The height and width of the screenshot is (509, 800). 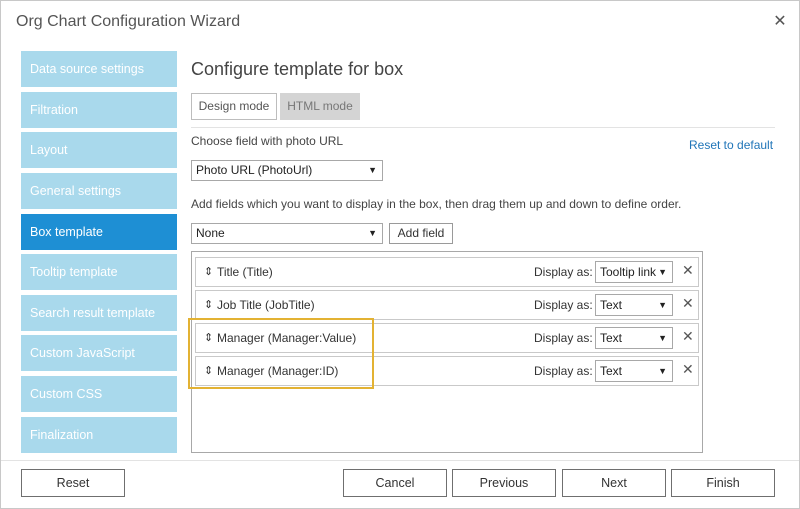 I want to click on sidebar-item-custom-javascript: Custom JavaScript, so click(x=99, y=353).